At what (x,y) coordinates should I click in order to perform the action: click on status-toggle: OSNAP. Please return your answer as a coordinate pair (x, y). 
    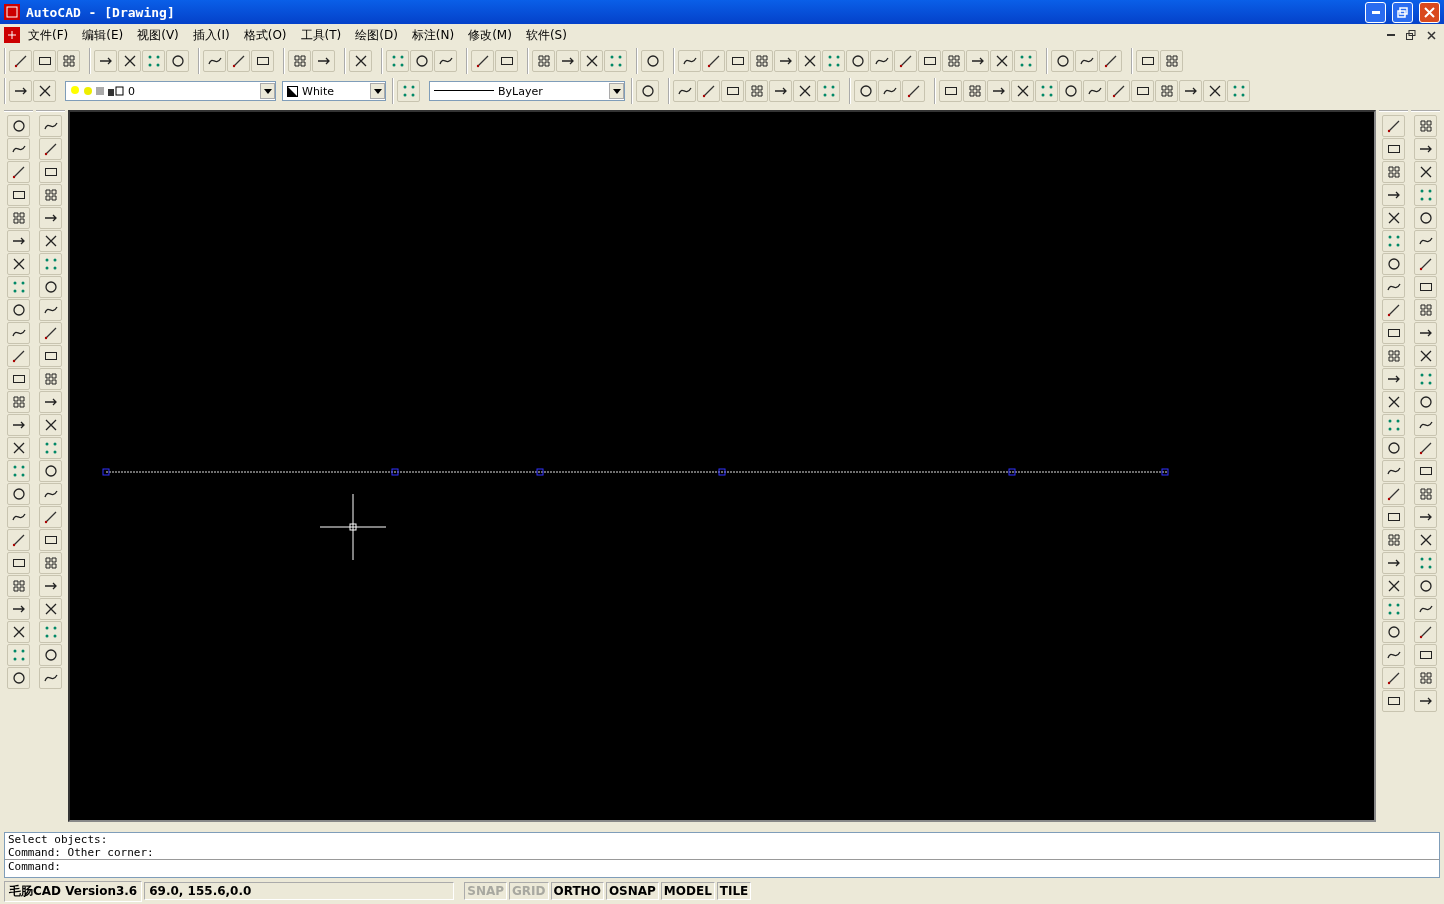
    Looking at the image, I should click on (632, 891).